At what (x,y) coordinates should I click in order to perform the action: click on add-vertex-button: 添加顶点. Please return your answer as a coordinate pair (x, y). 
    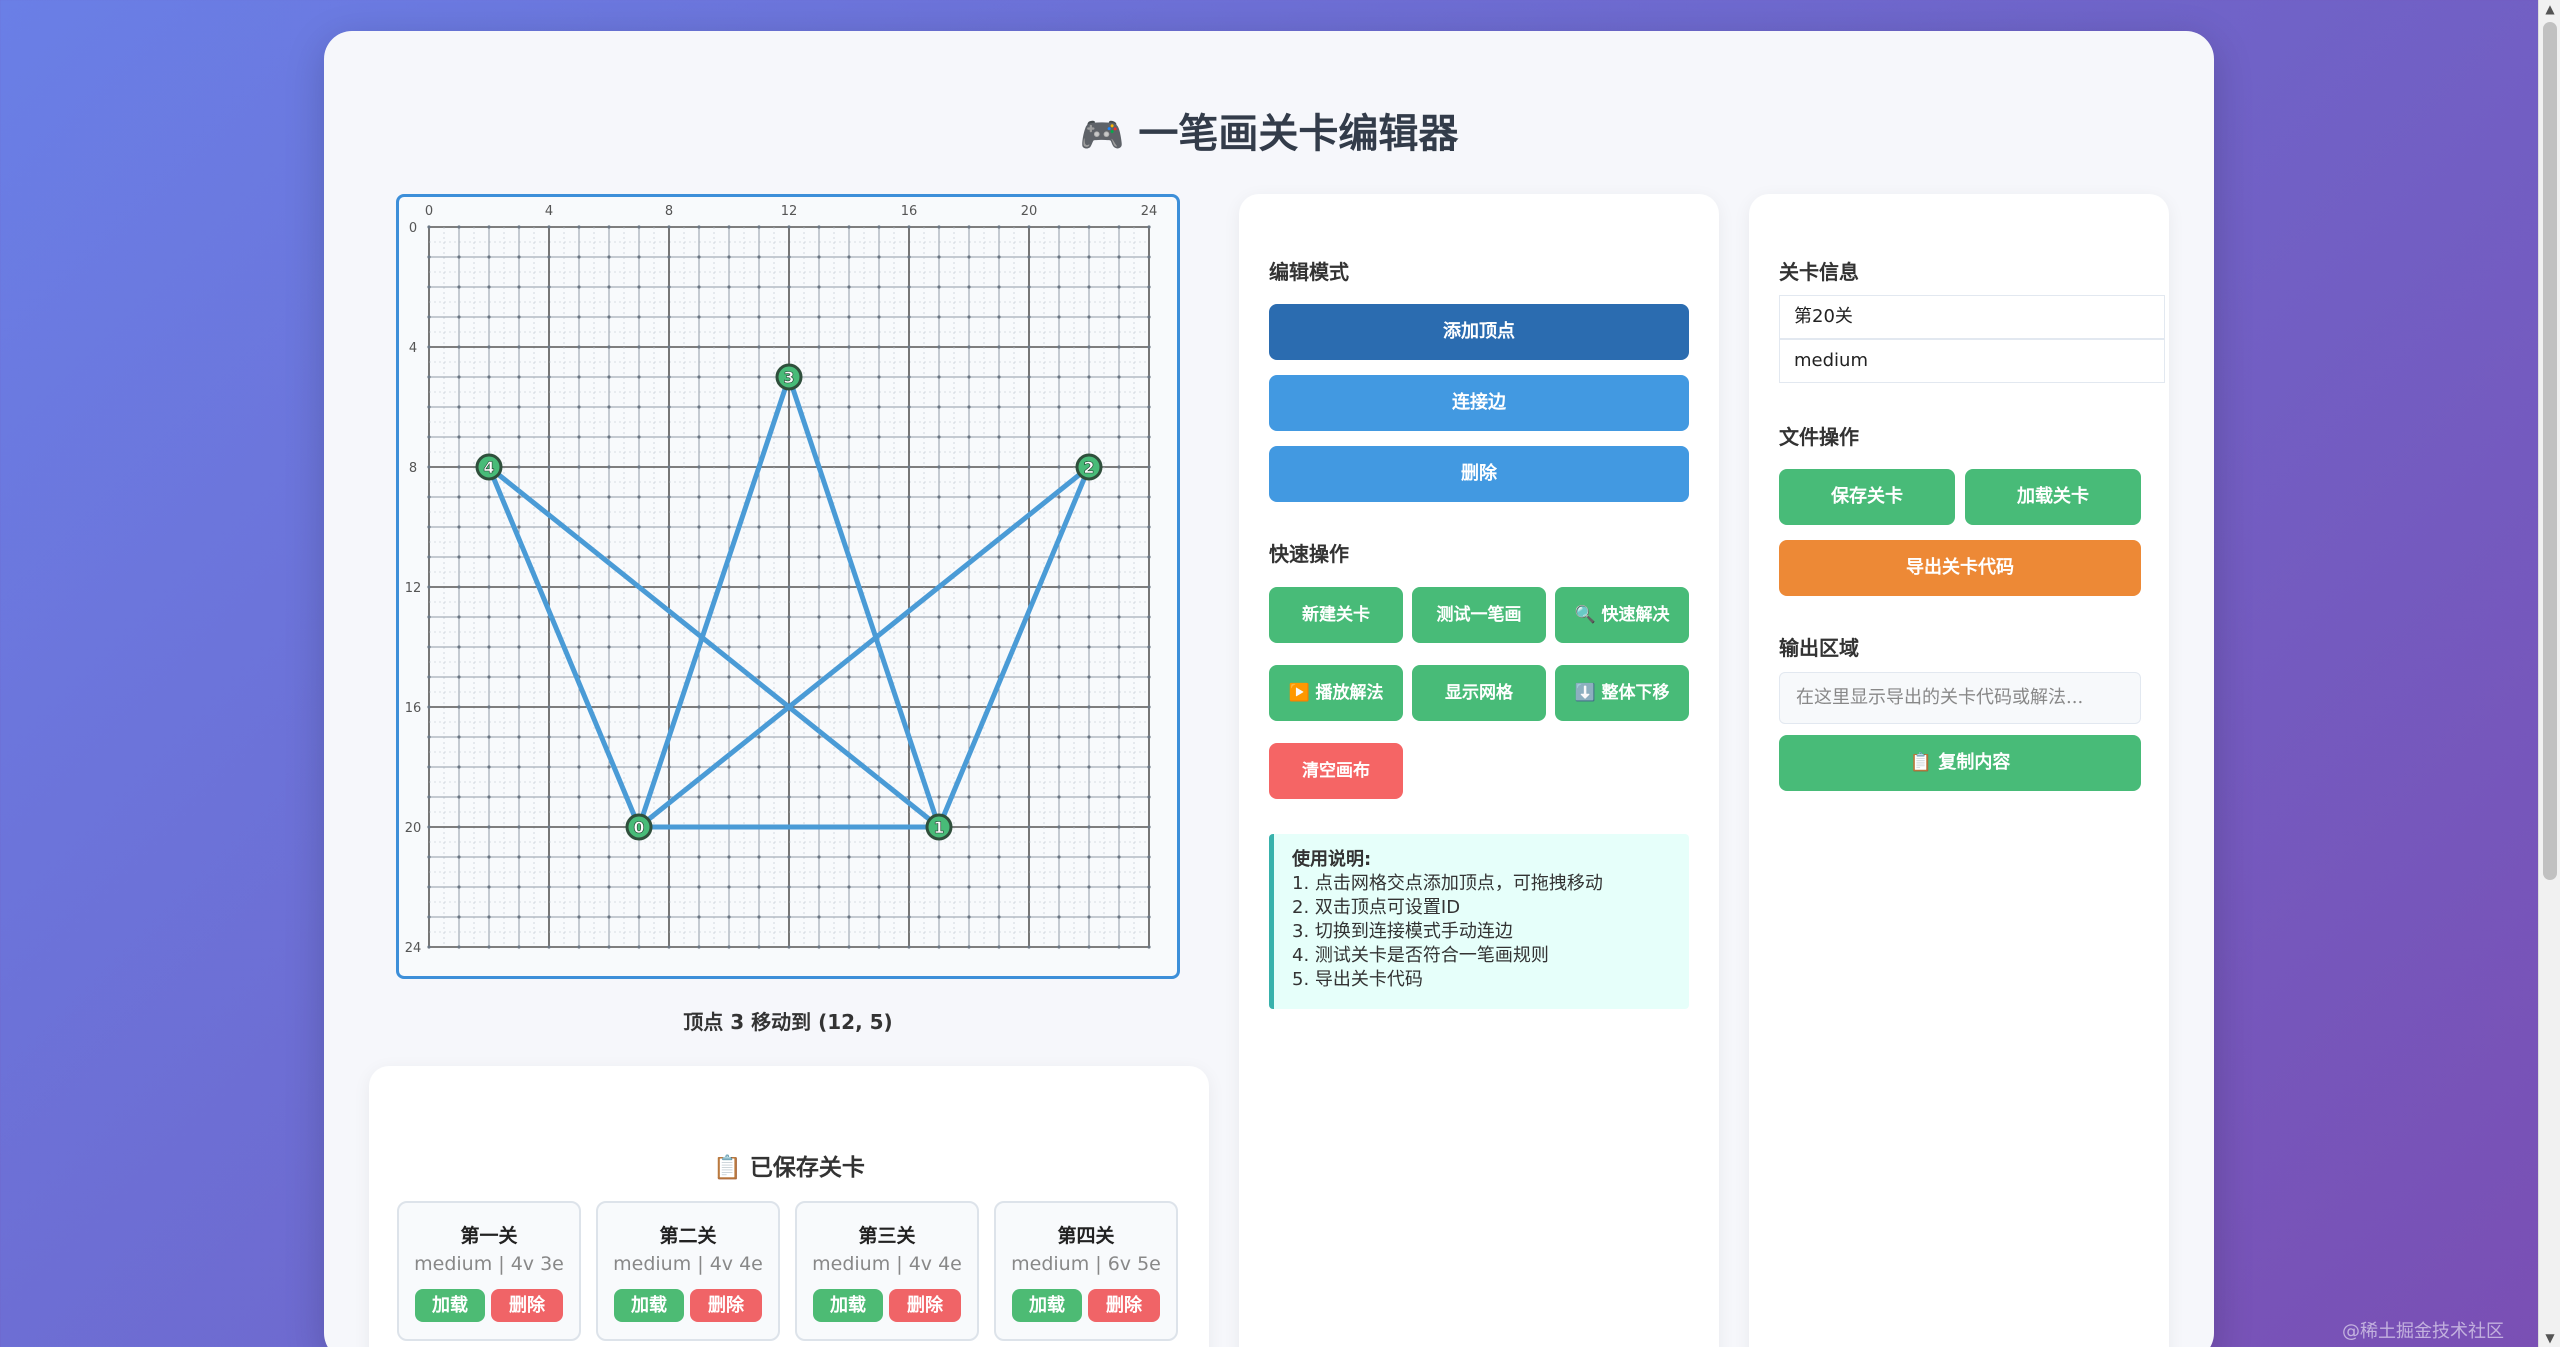
    Looking at the image, I should click on (1479, 332).